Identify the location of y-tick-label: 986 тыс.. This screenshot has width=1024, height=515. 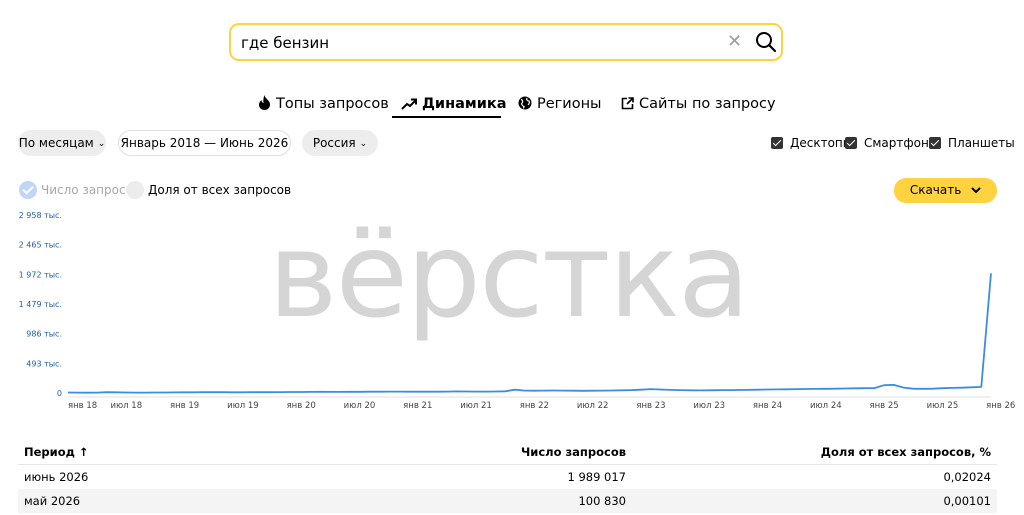
(44, 334).